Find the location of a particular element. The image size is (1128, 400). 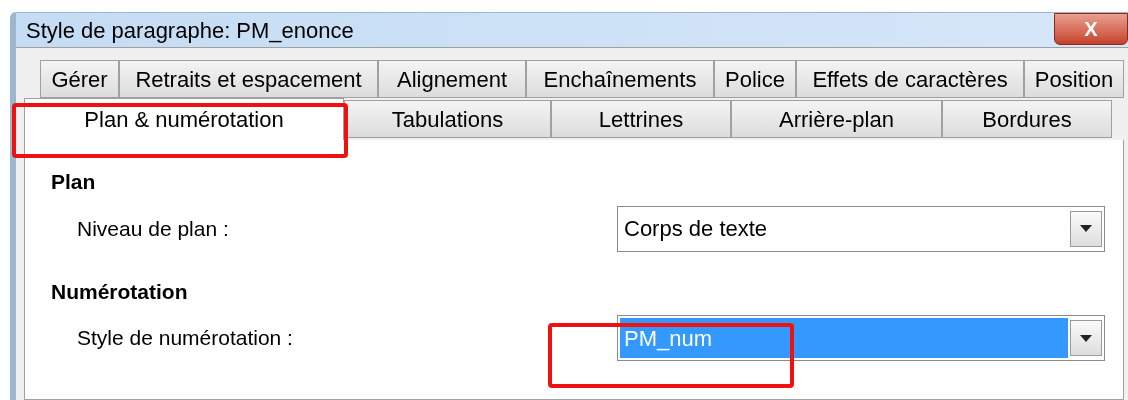

dropdown: Corps de texte is located at coordinates (861, 228).